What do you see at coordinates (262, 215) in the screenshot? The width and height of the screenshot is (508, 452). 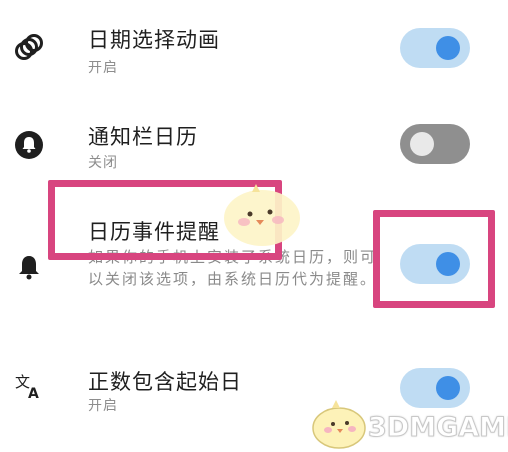 I see `chick-mascot-icon` at bounding box center [262, 215].